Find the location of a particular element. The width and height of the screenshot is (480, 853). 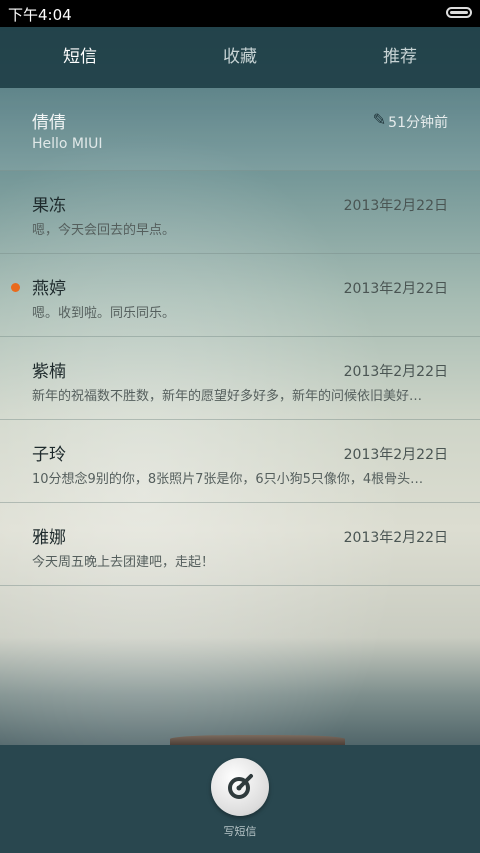

unread-dot-icon is located at coordinates (15, 287).